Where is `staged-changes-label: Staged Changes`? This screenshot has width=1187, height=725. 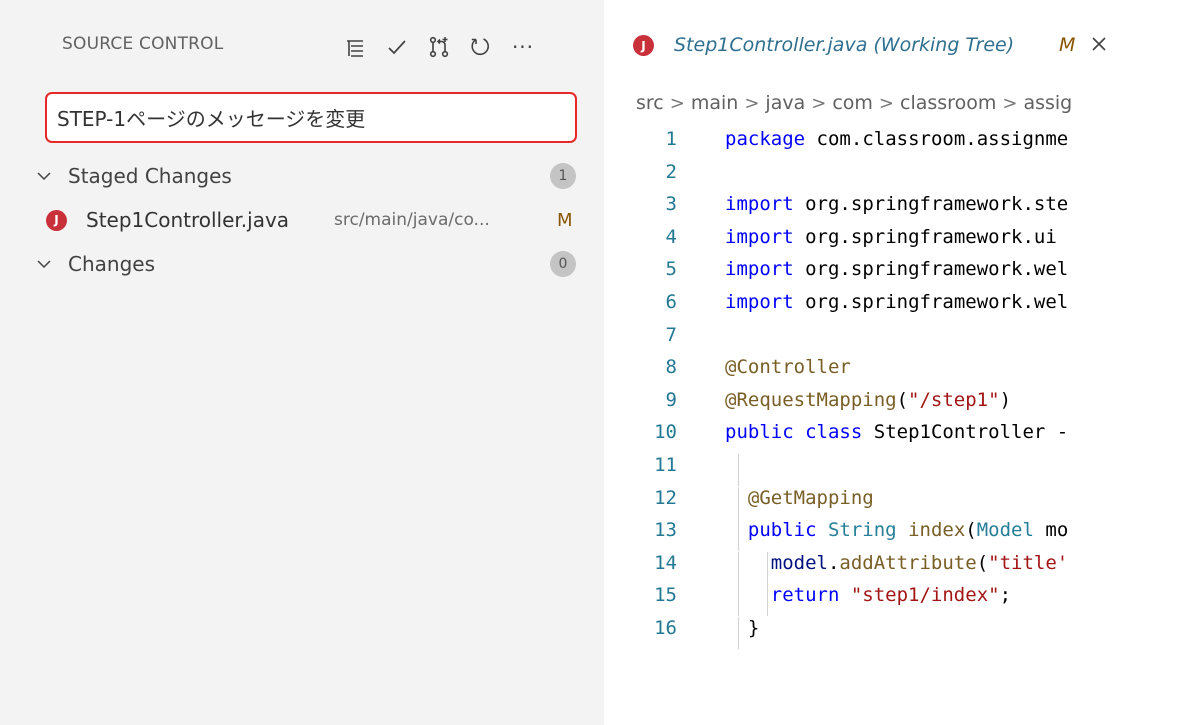
staged-changes-label: Staged Changes is located at coordinates (150, 176).